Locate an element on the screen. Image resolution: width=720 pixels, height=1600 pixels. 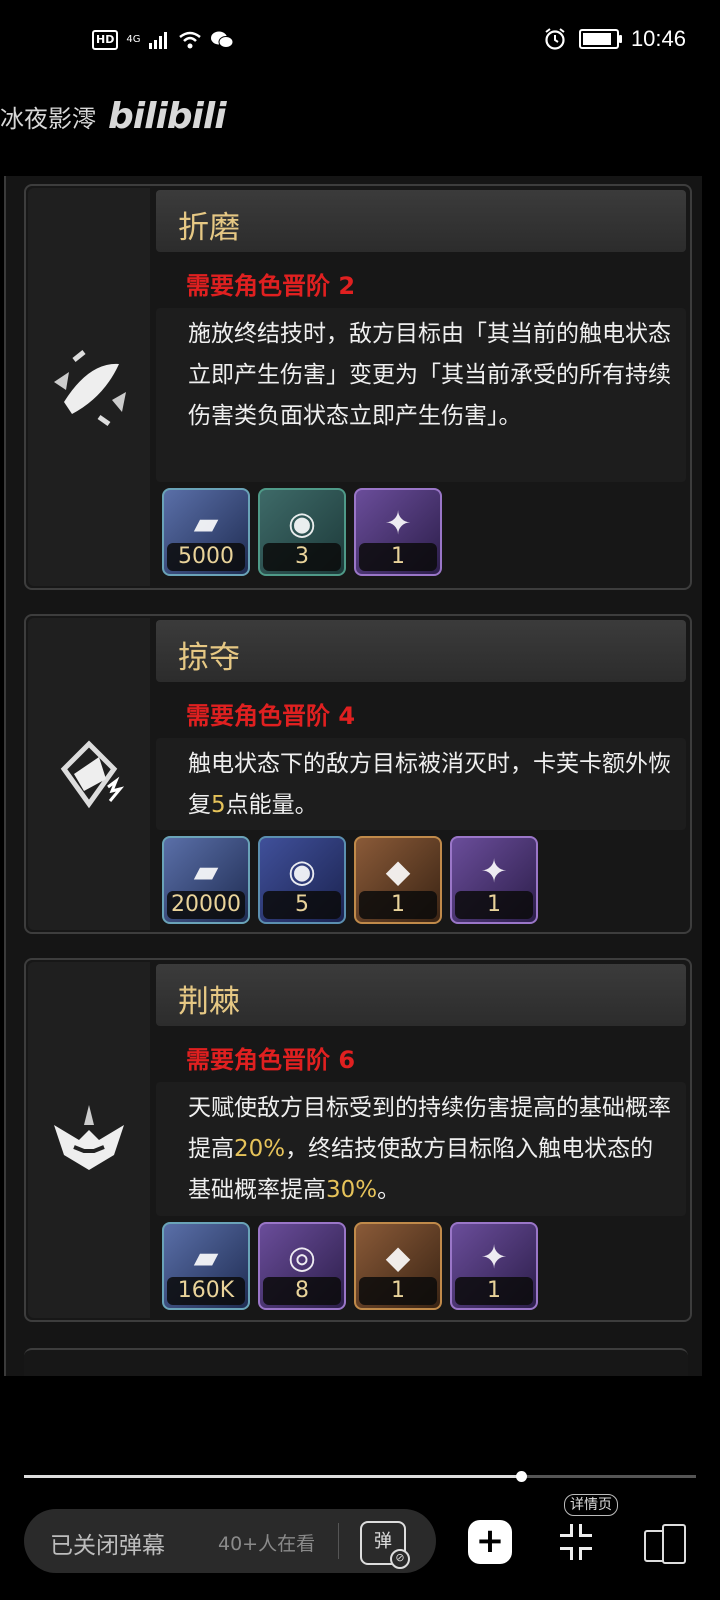
highlight-value: 30% is located at coordinates (352, 1190).